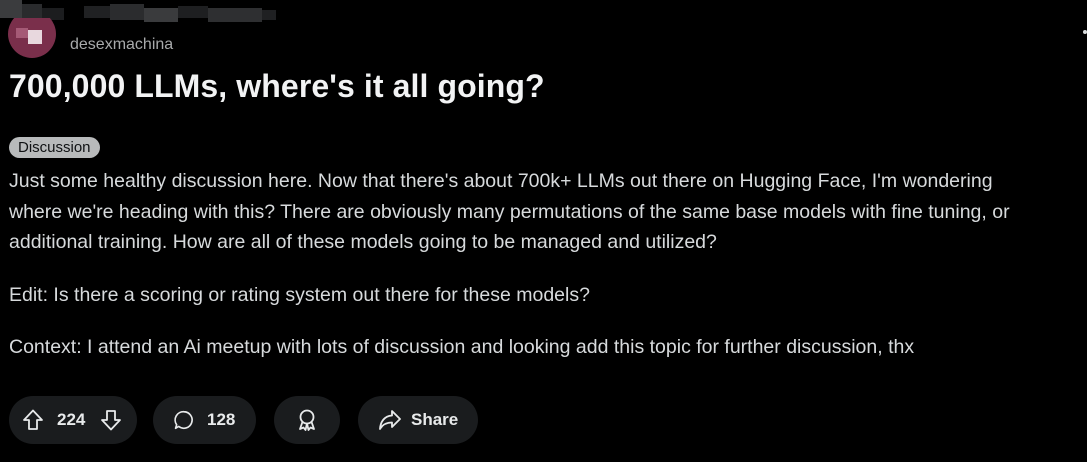  Describe the element at coordinates (33, 420) in the screenshot. I see `arrow-up-icon` at that location.